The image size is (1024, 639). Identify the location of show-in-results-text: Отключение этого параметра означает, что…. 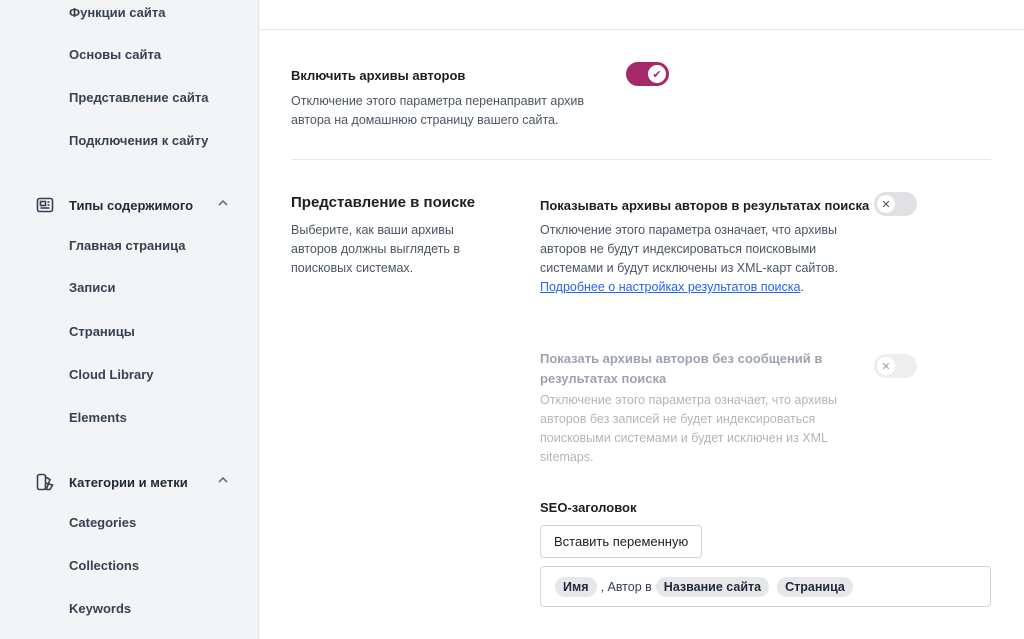
(689, 249).